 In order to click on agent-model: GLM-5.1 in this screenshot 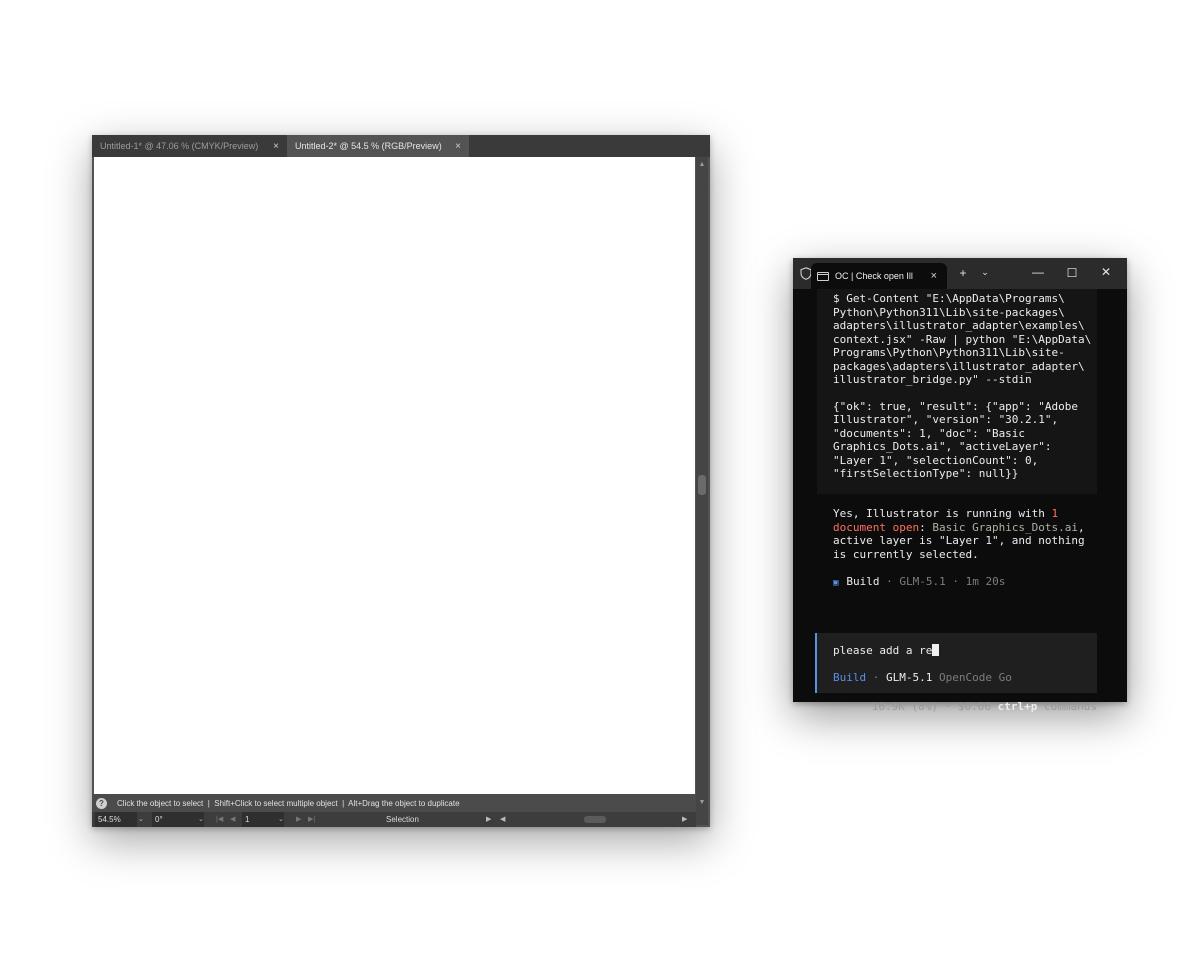, I will do `click(909, 677)`.